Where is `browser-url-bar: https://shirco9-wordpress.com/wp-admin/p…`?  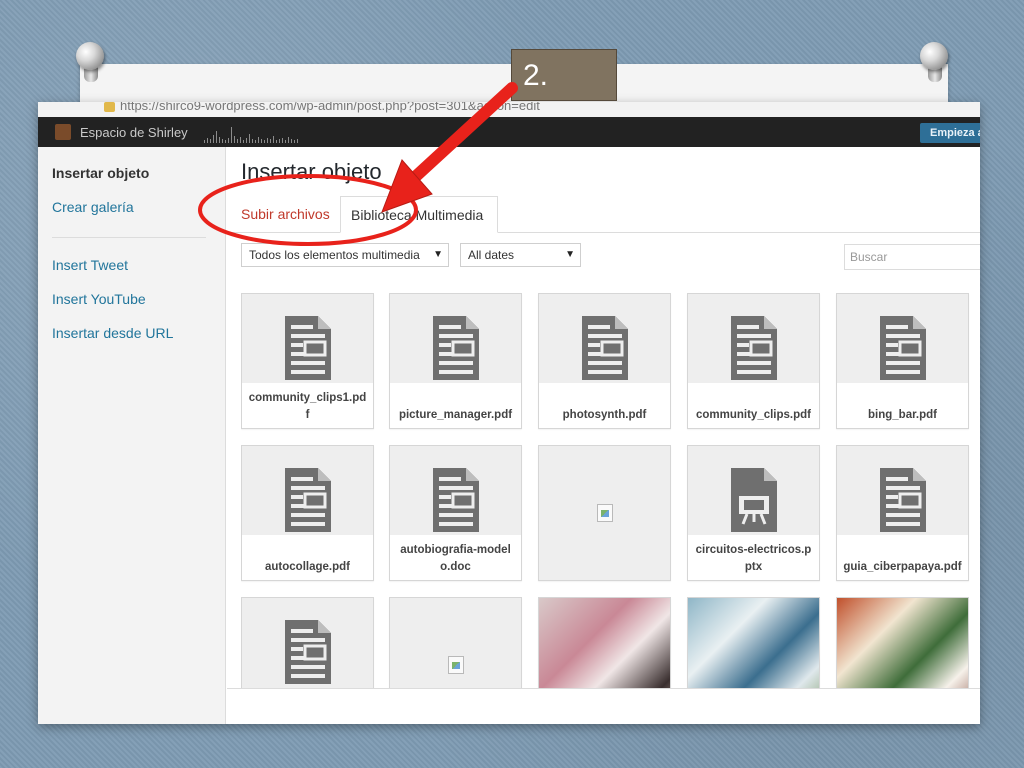 browser-url-bar: https://shirco9-wordpress.com/wp-admin/p… is located at coordinates (509, 109).